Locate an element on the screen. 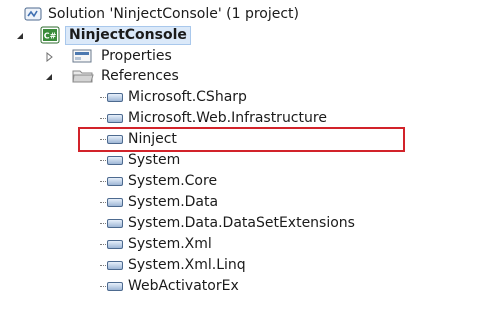 This screenshot has height=328, width=481. reference-item: System.Data.DataSetExtensions is located at coordinates (227, 223).